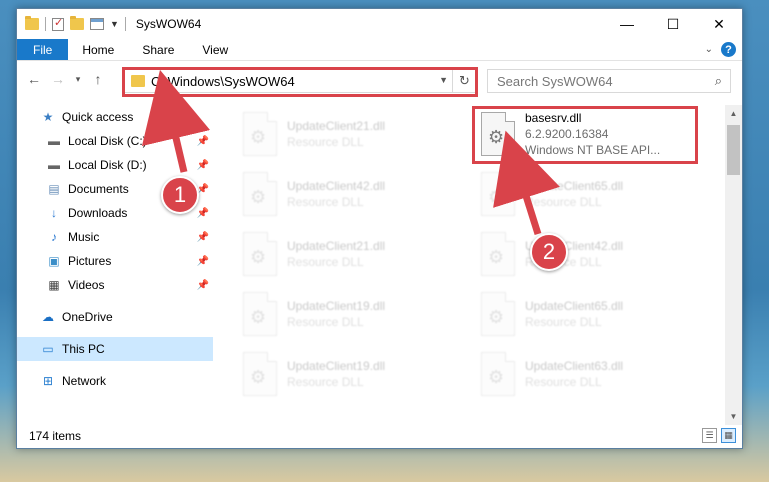 Image resolution: width=769 pixels, height=482 pixels. I want to click on status-bar: 174 items ☰ ▦, so click(379, 436).